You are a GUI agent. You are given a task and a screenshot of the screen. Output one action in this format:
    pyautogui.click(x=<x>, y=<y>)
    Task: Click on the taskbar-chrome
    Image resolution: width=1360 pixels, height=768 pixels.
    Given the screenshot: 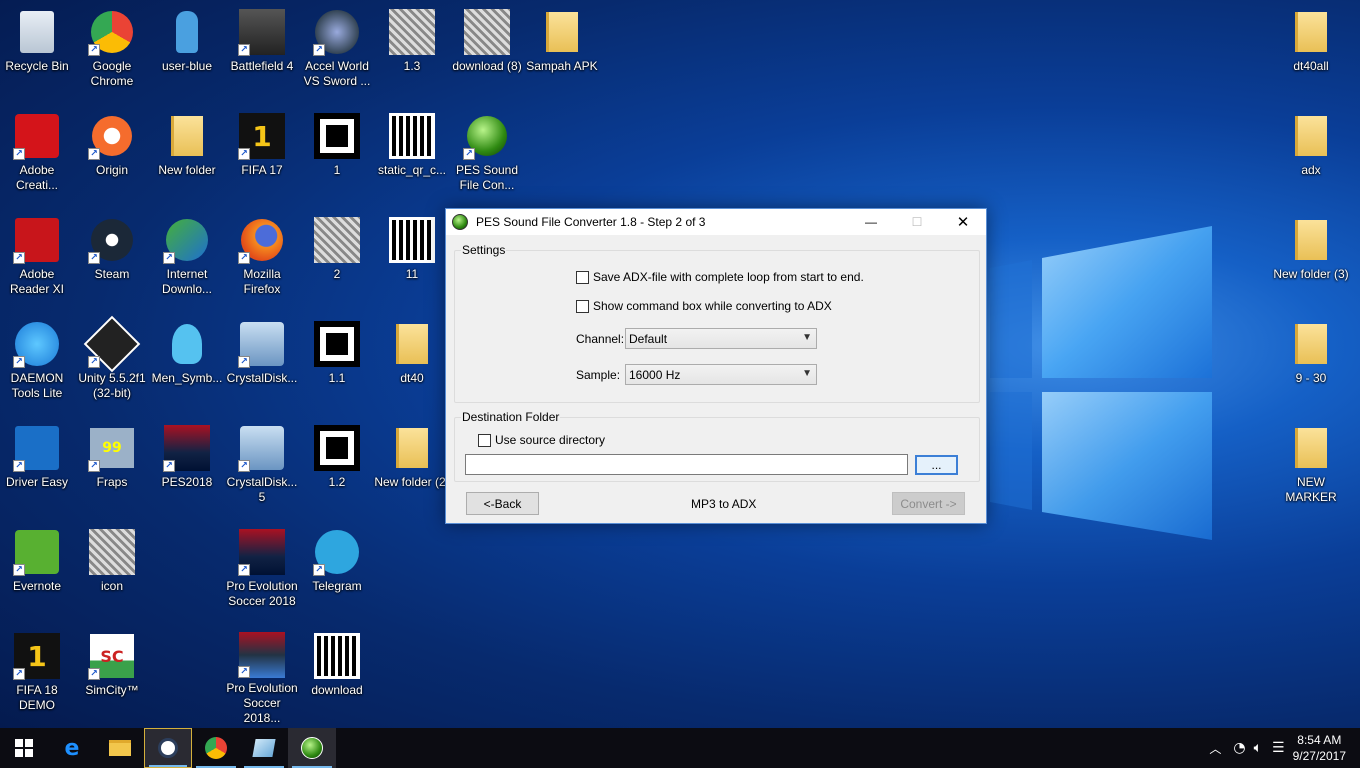 What is the action you would take?
    pyautogui.click(x=216, y=748)
    